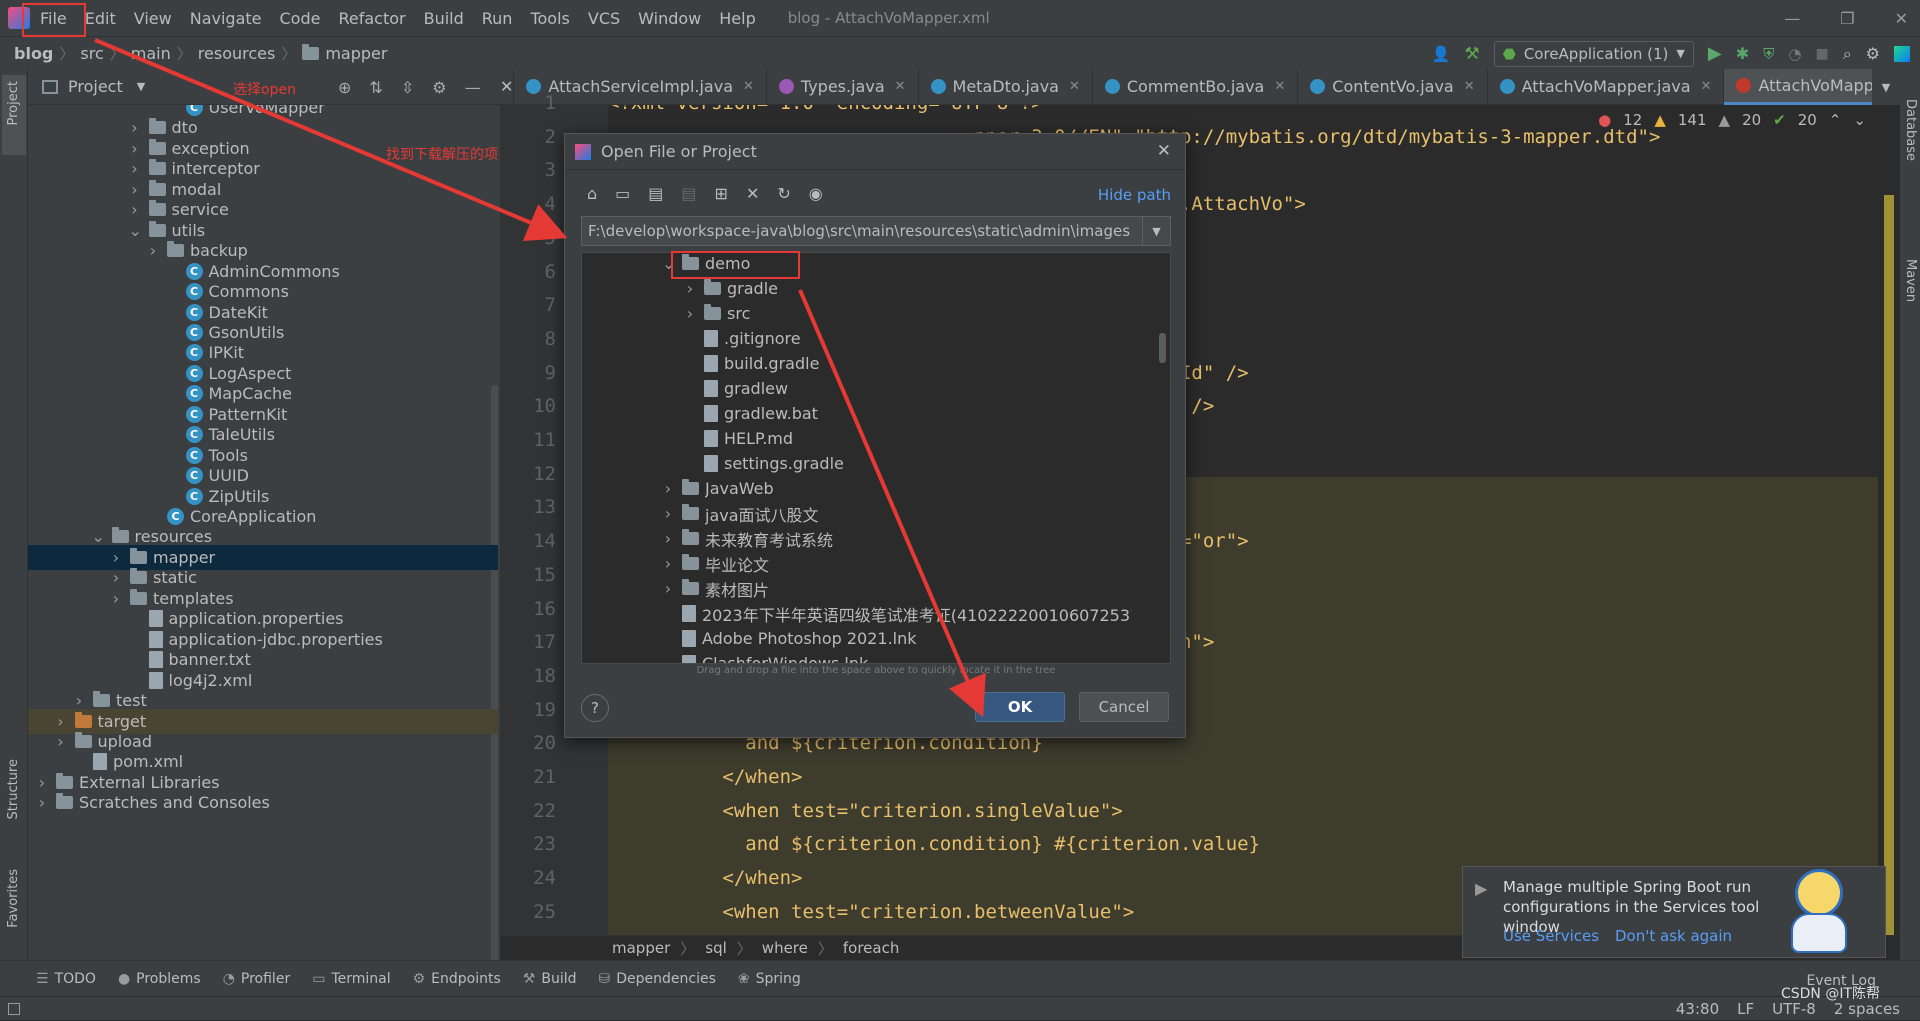 This screenshot has height=1021, width=1920. What do you see at coordinates (1901, 18) in the screenshot?
I see `close-window-icon: ✕` at bounding box center [1901, 18].